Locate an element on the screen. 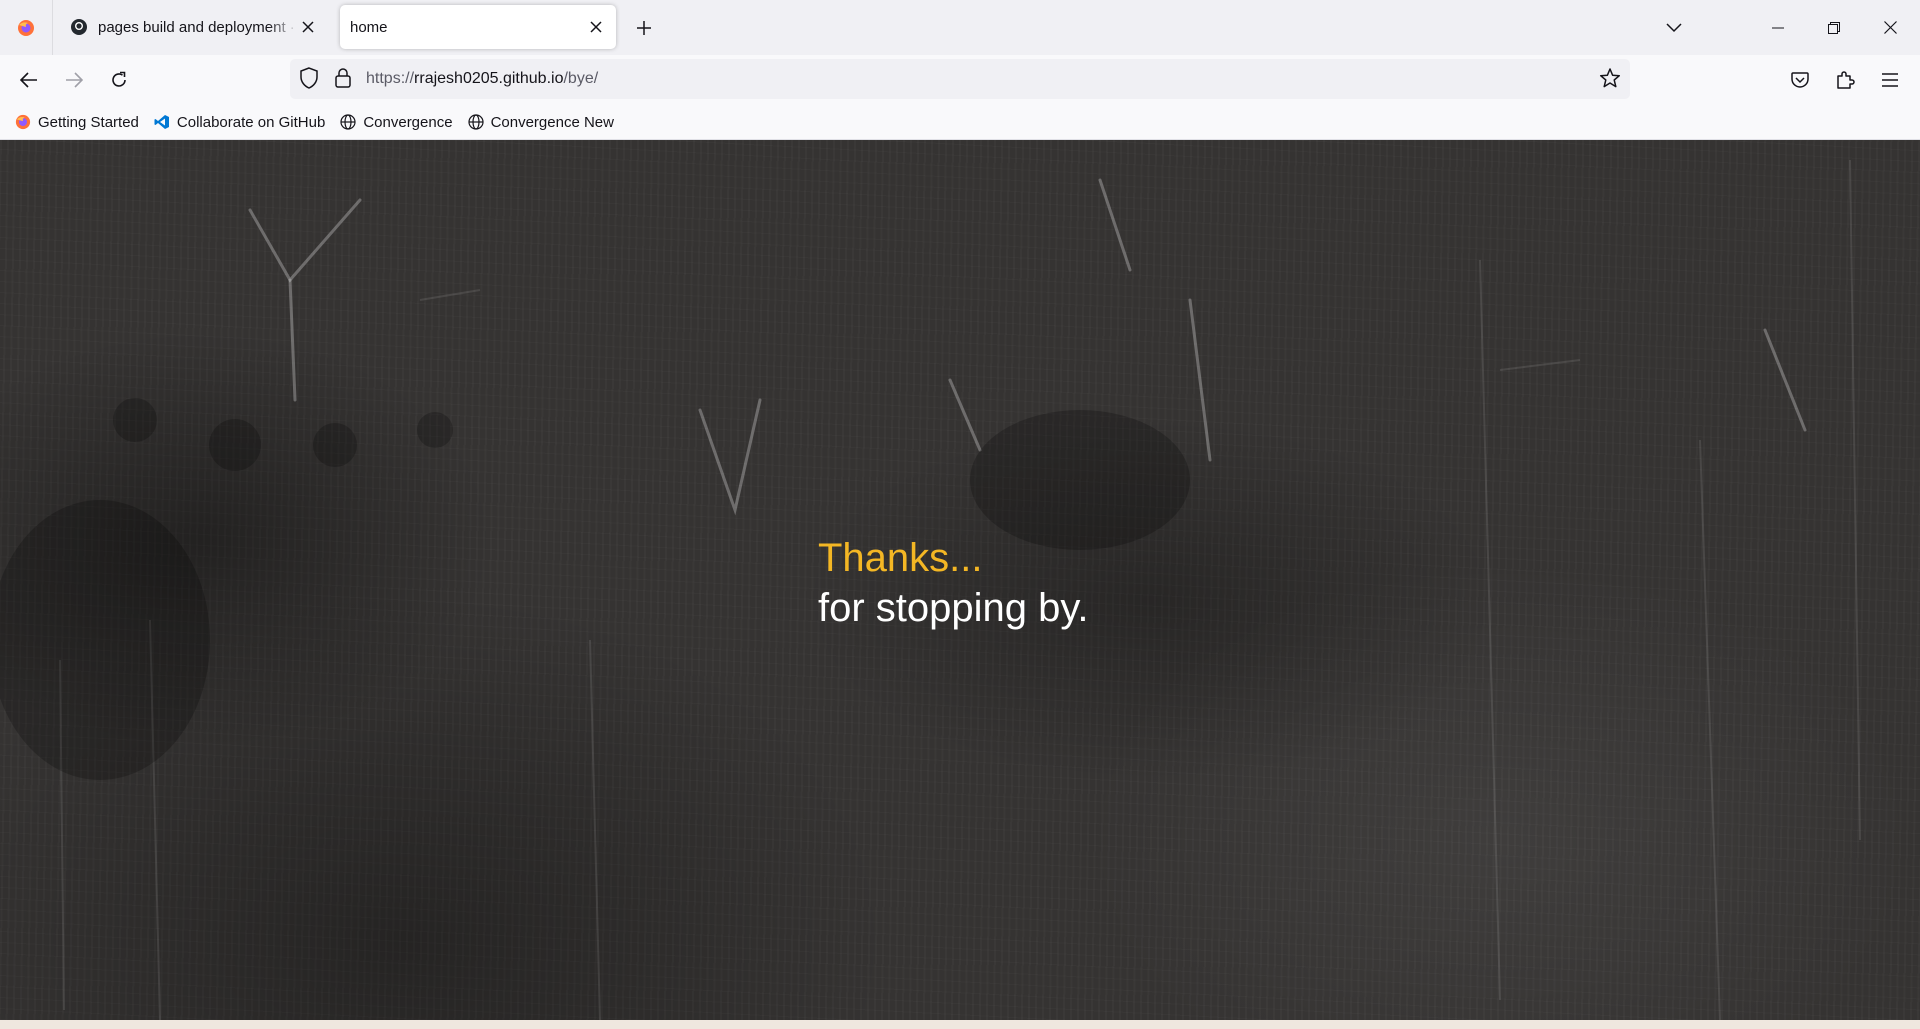  chevron-down-icon is located at coordinates (1674, 28).